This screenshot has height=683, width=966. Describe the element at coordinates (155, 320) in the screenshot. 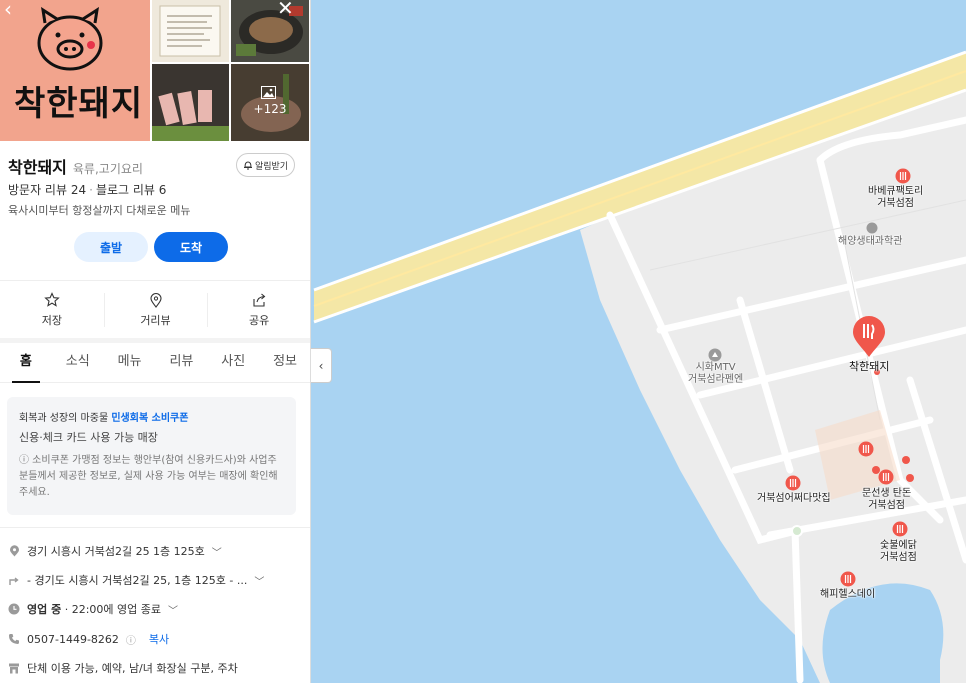

I see `street-view-label: 거리뷰` at that location.